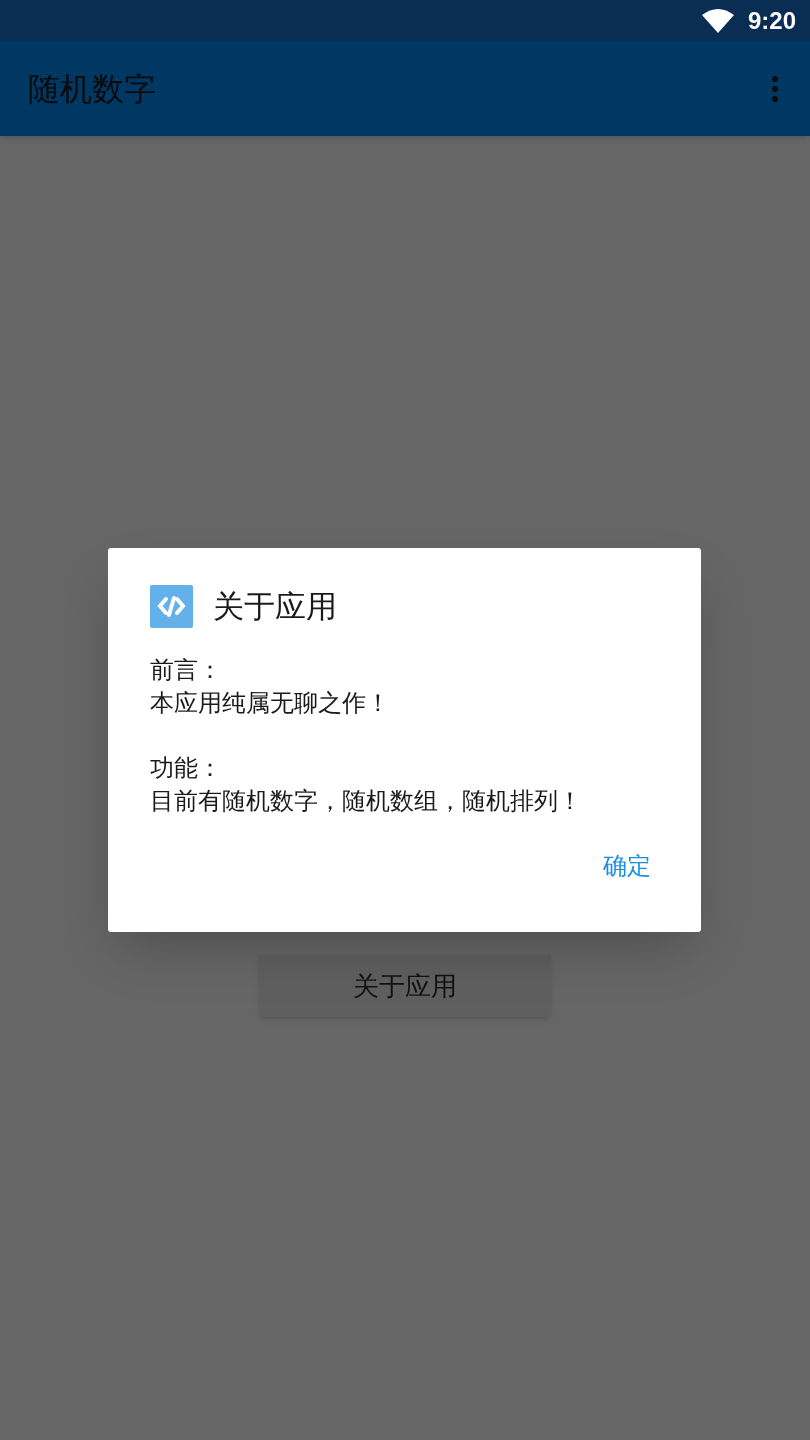 The width and height of the screenshot is (810, 1440). I want to click on section-heading: 功能：, so click(186, 768).